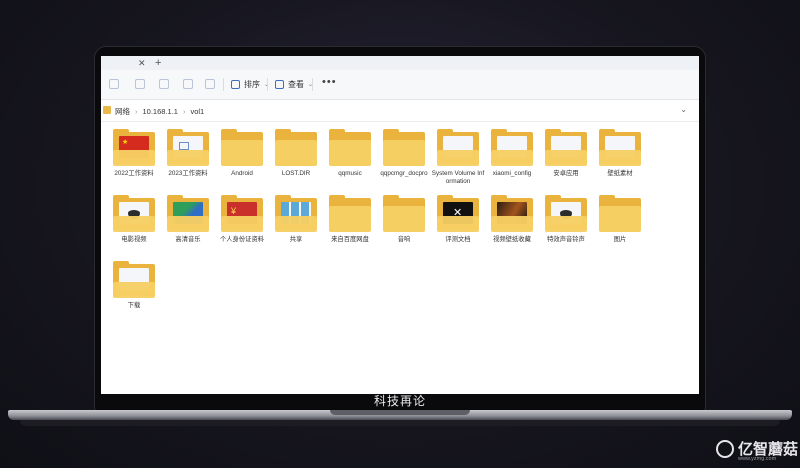  I want to click on network-folder-icon, so click(107, 110).